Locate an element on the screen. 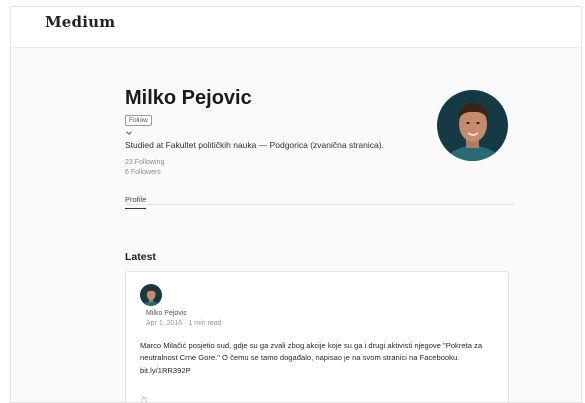 Image resolution: width=585 pixels, height=403 pixels. latest-heading: Latest is located at coordinates (140, 257).